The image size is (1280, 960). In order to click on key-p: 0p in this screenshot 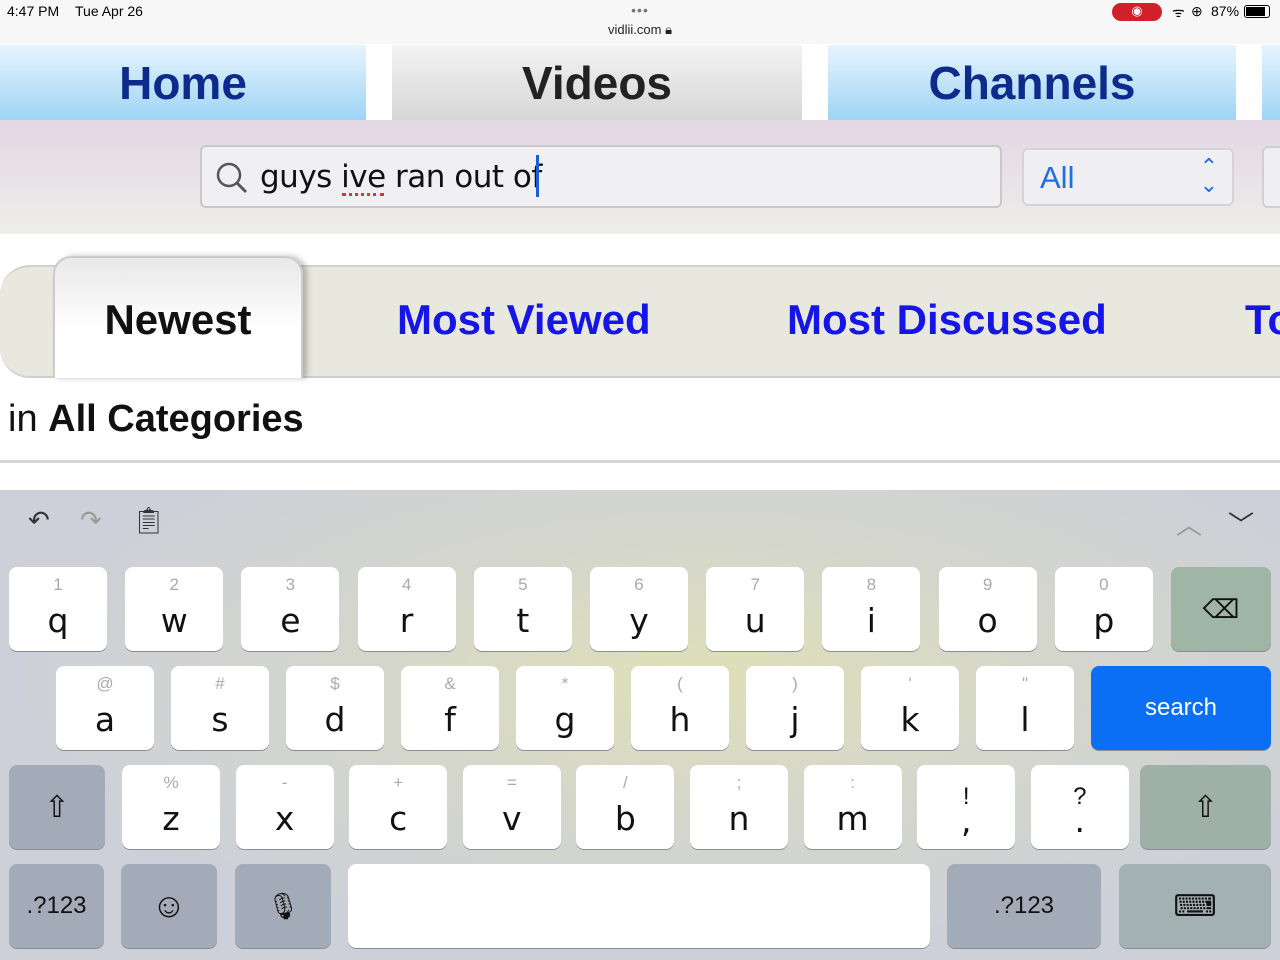, I will do `click(1103, 609)`.